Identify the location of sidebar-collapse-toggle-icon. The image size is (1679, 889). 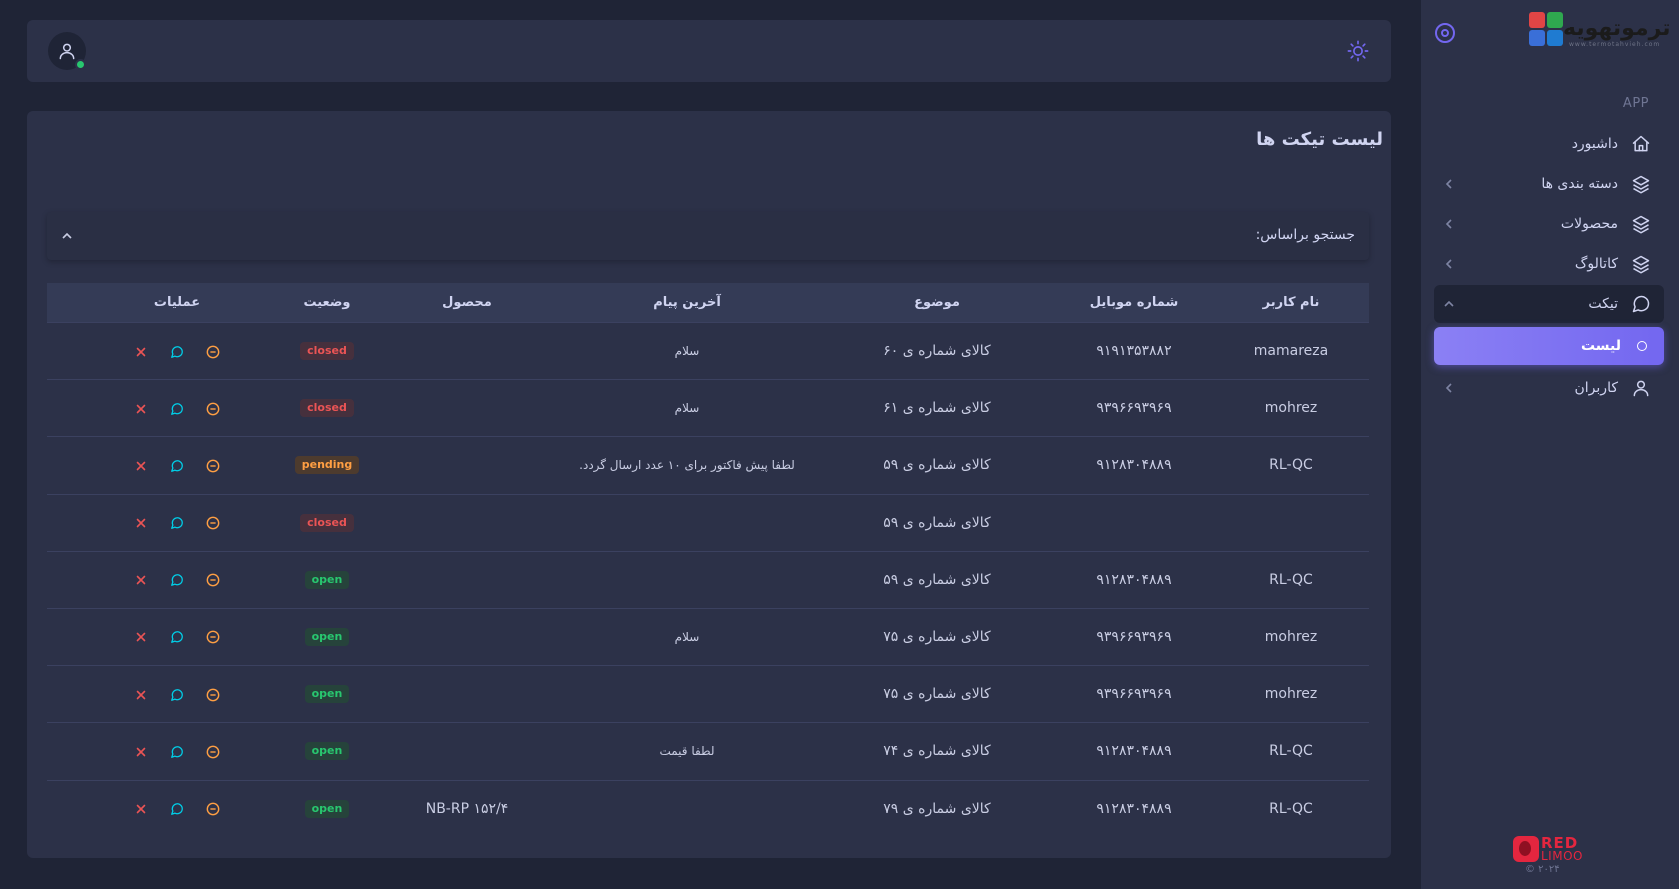
(1445, 33).